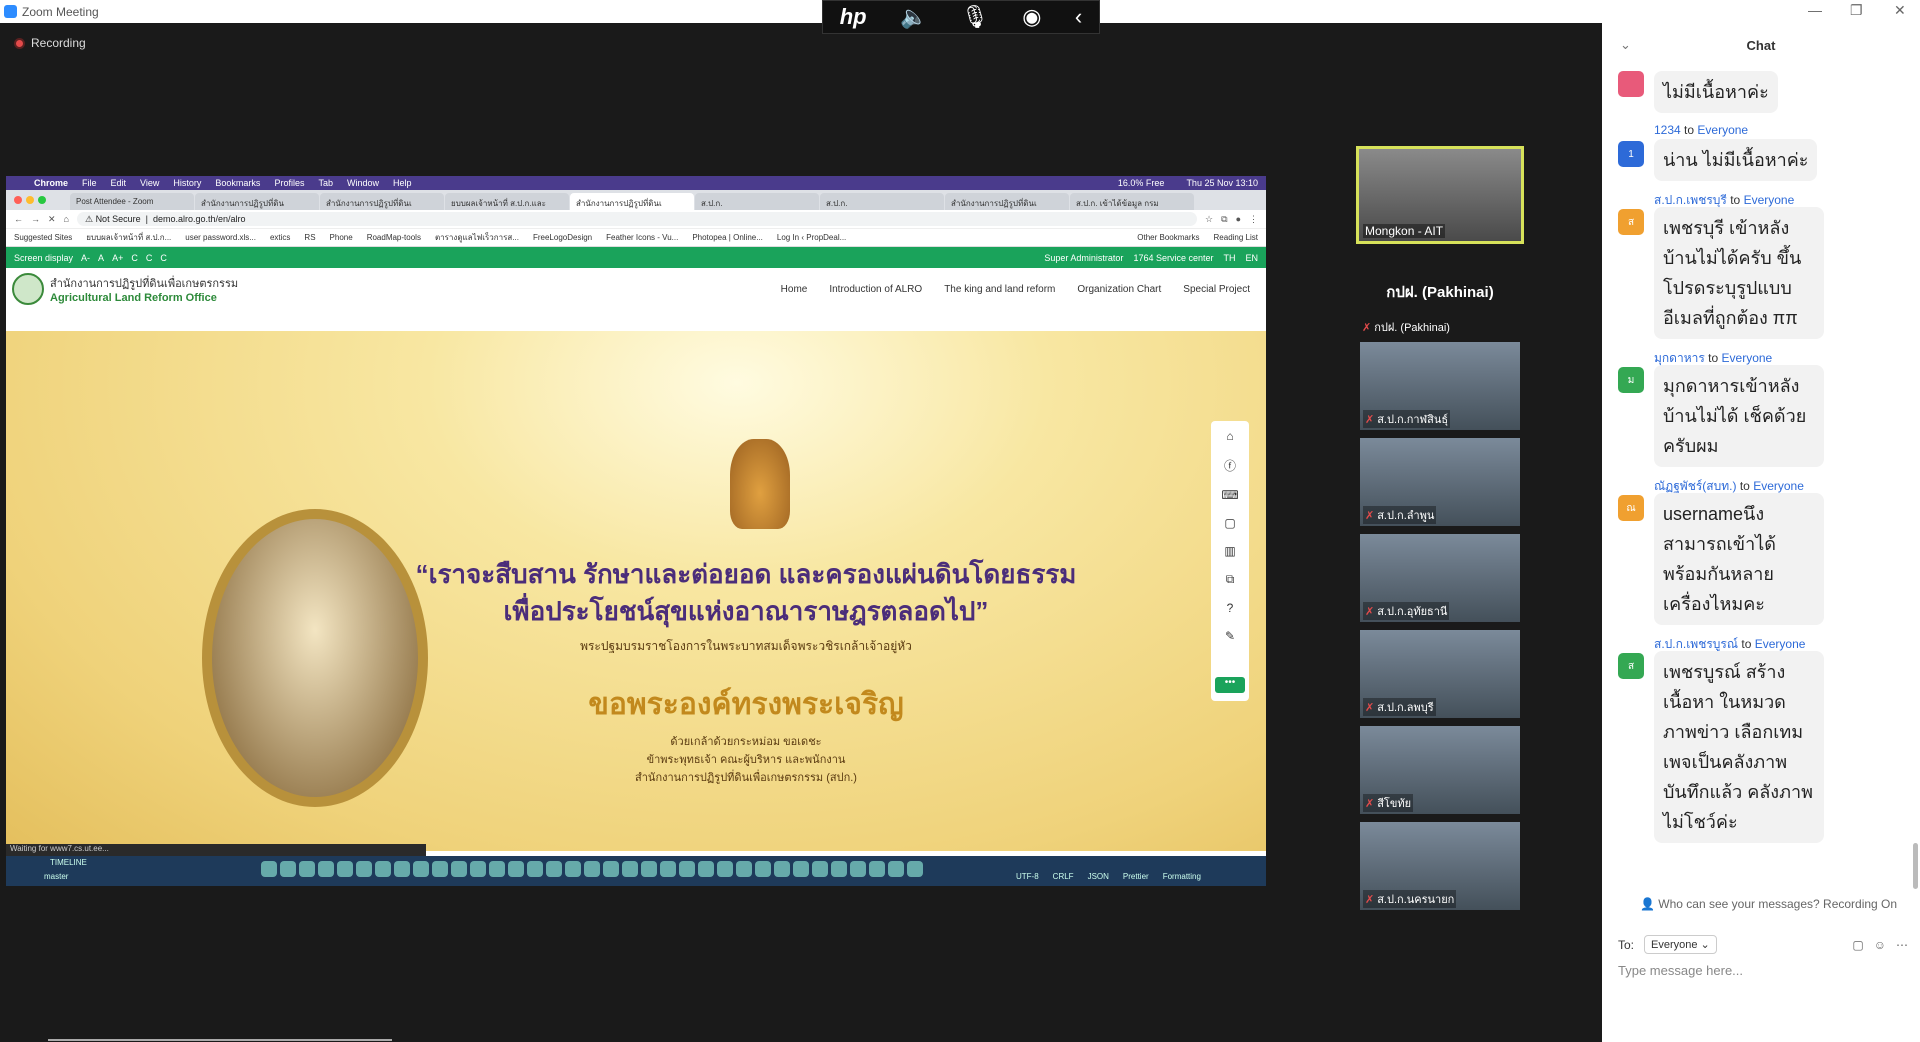 The height and width of the screenshot is (1042, 1920). What do you see at coordinates (1119, 289) in the screenshot?
I see `nav-organization-chart: Organization Chart` at bounding box center [1119, 289].